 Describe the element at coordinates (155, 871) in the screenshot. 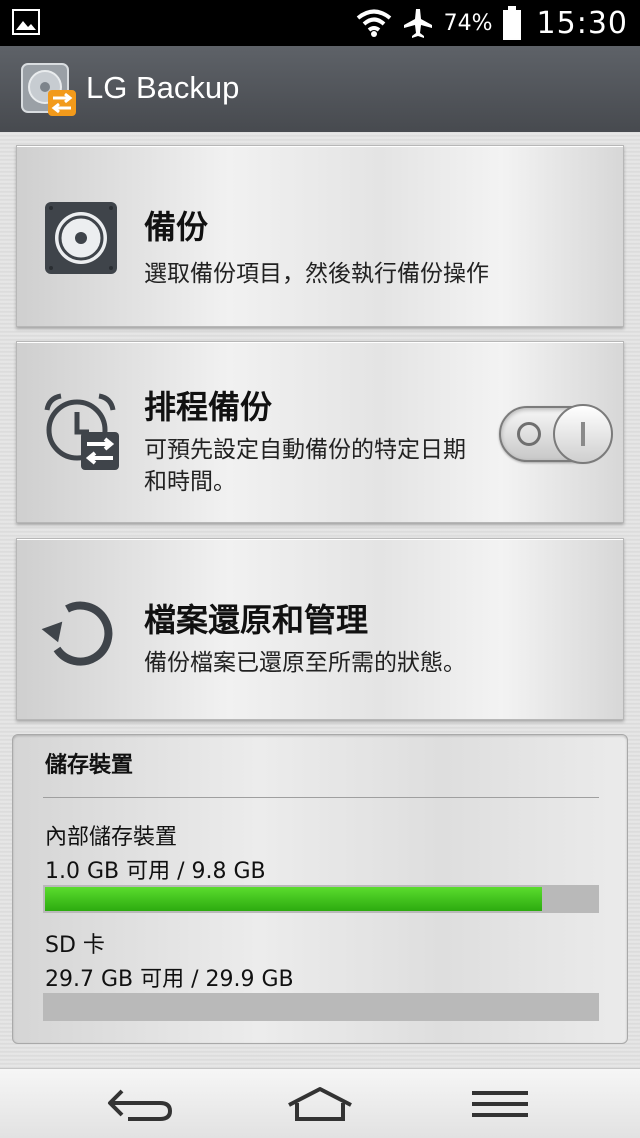

I see `internal-storage-usage: 1.0 GB 可用 / 9.8 GB` at that location.